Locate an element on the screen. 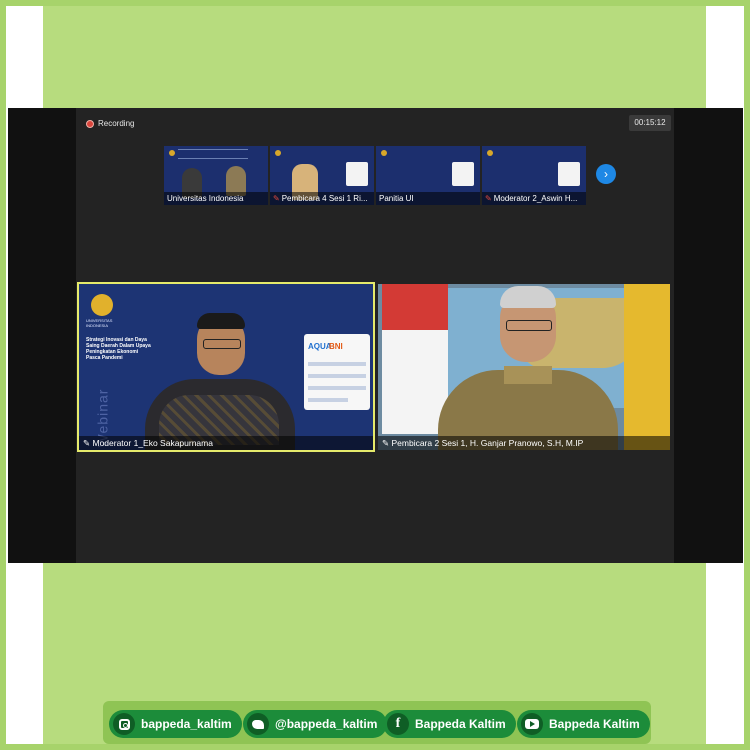 This screenshot has height=750, width=750. recording-indicator: Recording is located at coordinates (110, 123).